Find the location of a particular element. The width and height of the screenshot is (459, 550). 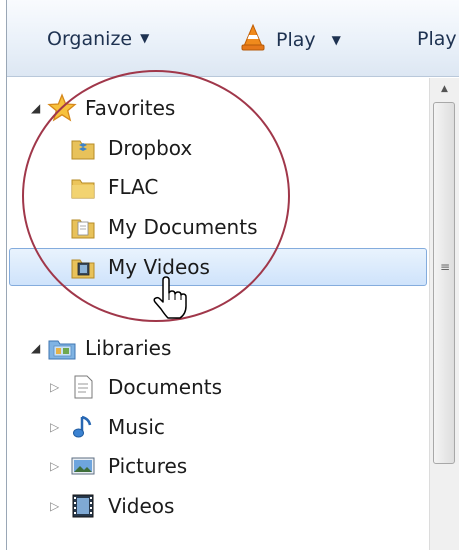

tree-item-my-documents: My Documents is located at coordinates (163, 227).